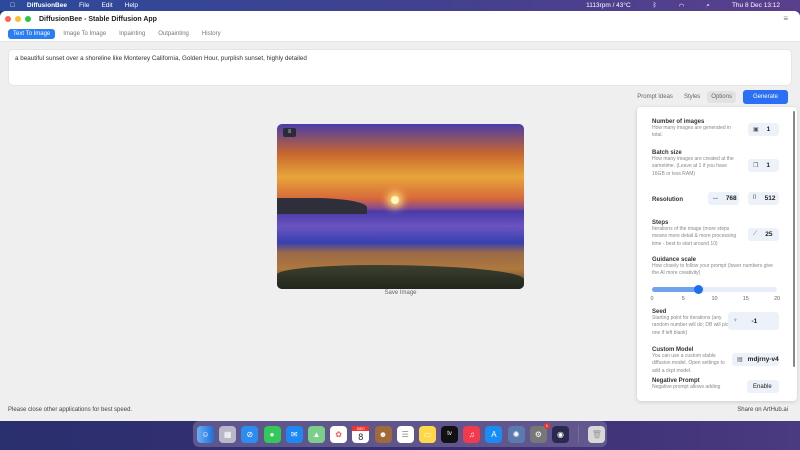 This screenshot has height=450, width=800. Describe the element at coordinates (84, 34) in the screenshot. I see `tab-image-to-image: Image To Image` at that location.